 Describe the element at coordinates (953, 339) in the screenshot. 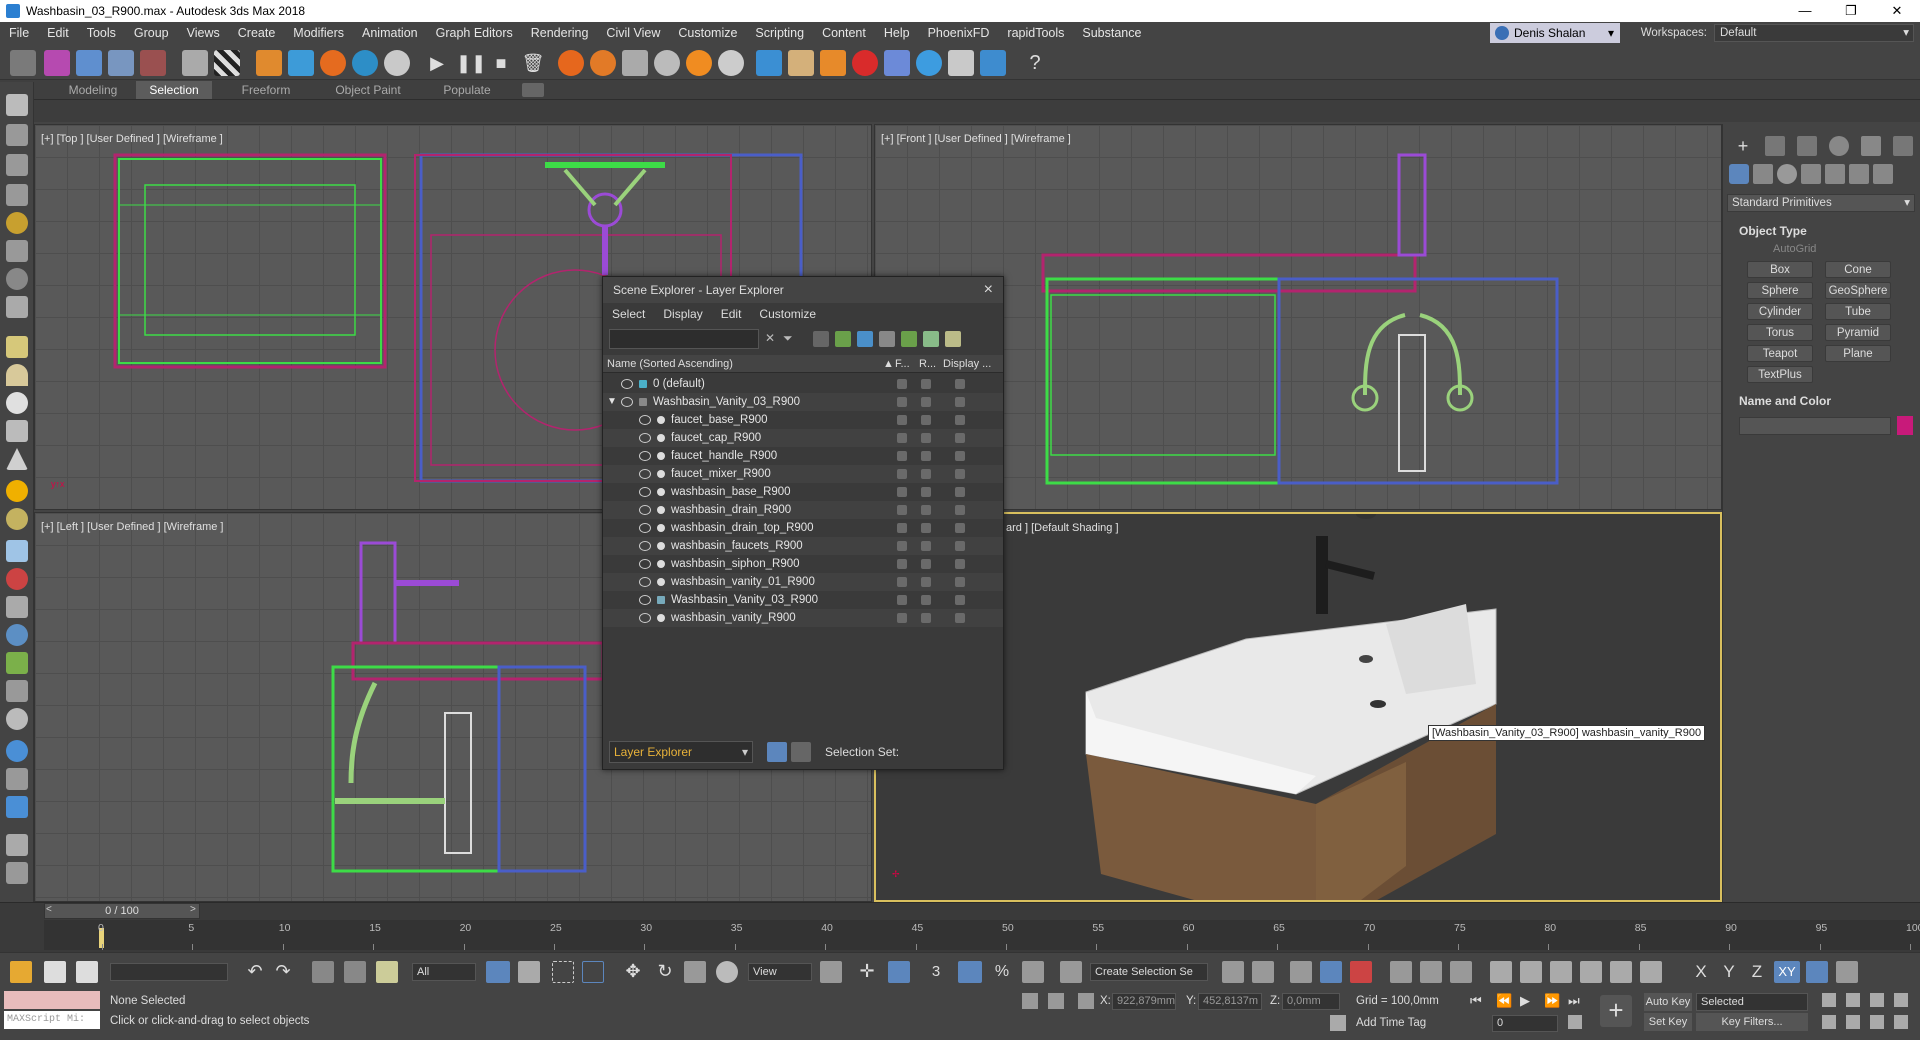

I see `sun-layer-icon` at that location.